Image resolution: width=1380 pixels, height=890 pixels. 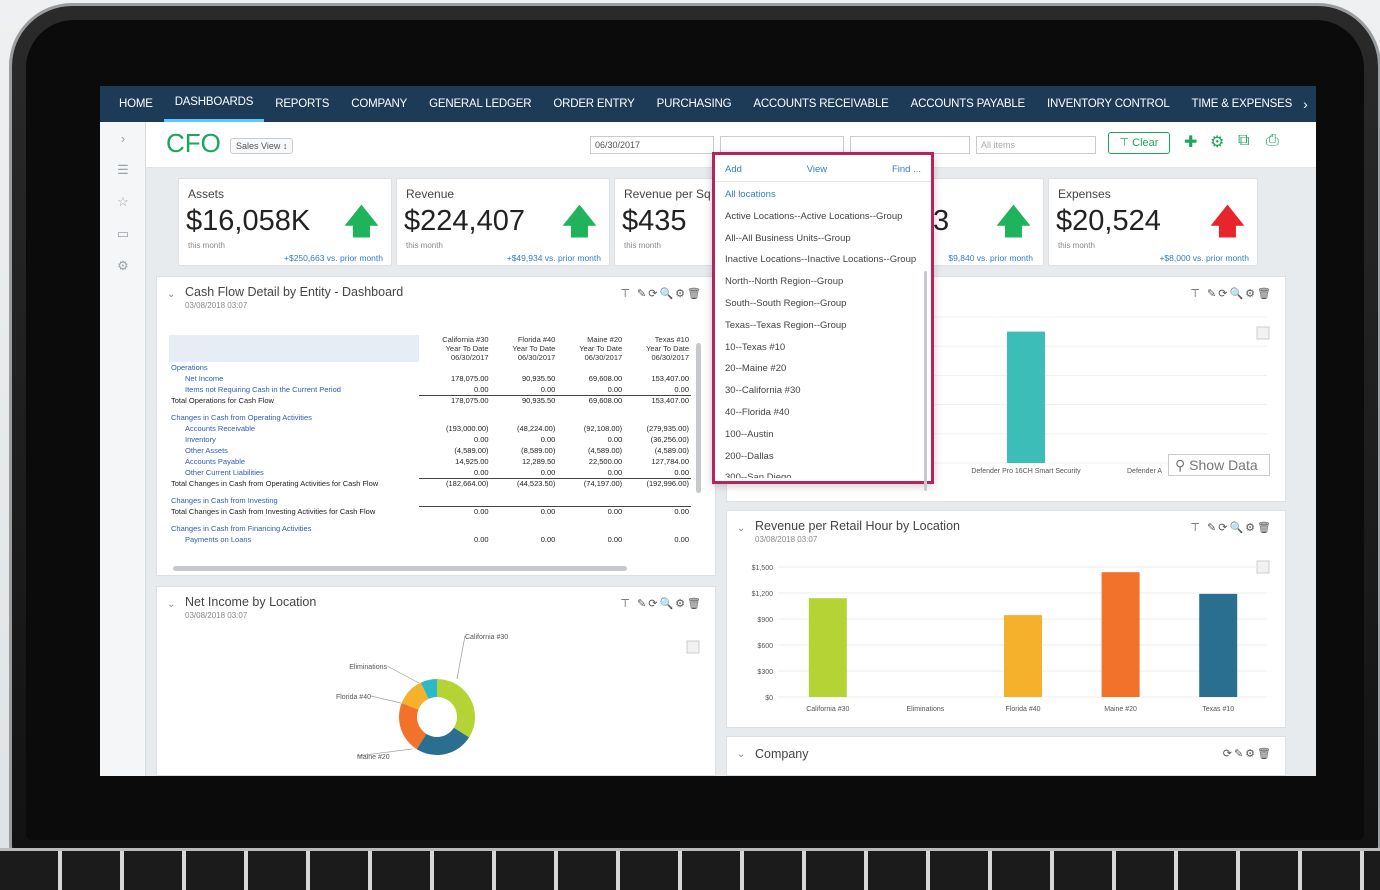 What do you see at coordinates (294, 428) in the screenshot?
I see `row-label: Accounts Receivable` at bounding box center [294, 428].